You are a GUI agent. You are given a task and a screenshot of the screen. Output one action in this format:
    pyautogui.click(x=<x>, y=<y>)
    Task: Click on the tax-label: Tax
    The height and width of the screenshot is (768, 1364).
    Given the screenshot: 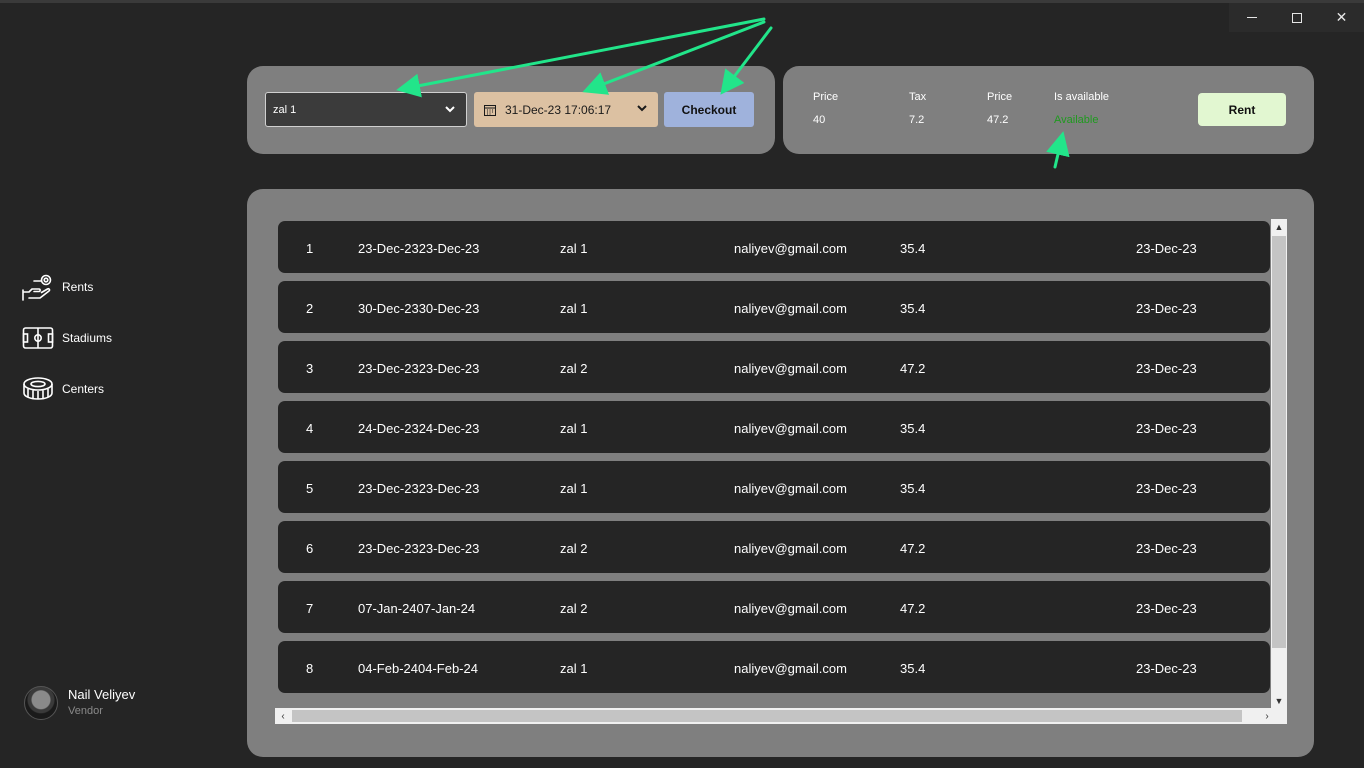 What is the action you would take?
    pyautogui.click(x=918, y=97)
    